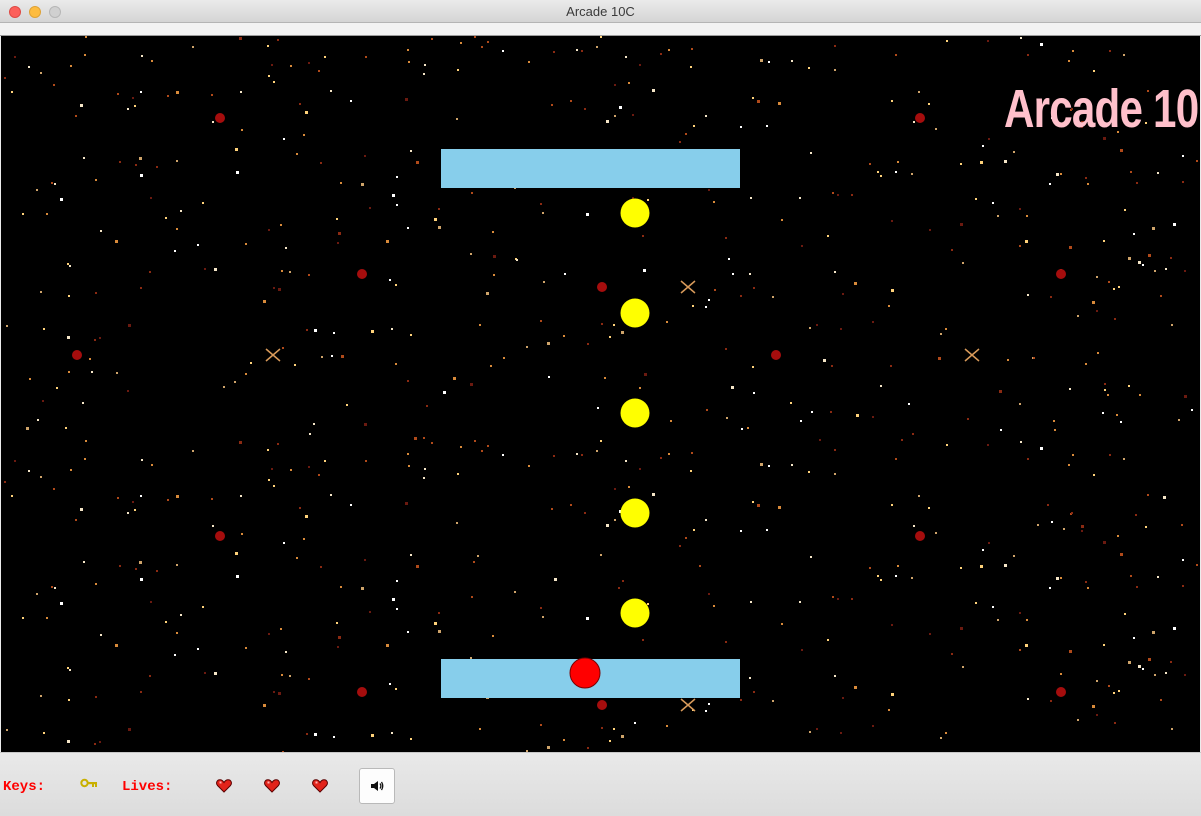 Image resolution: width=1201 pixels, height=816 pixels. Describe the element at coordinates (147, 787) in the screenshot. I see `lives-label: Lives:` at that location.